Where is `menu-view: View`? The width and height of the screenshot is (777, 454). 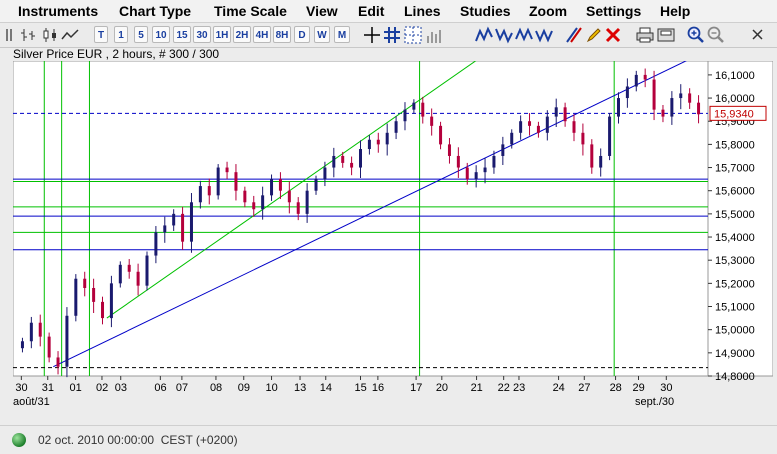
menu-view: View is located at coordinates (322, 11).